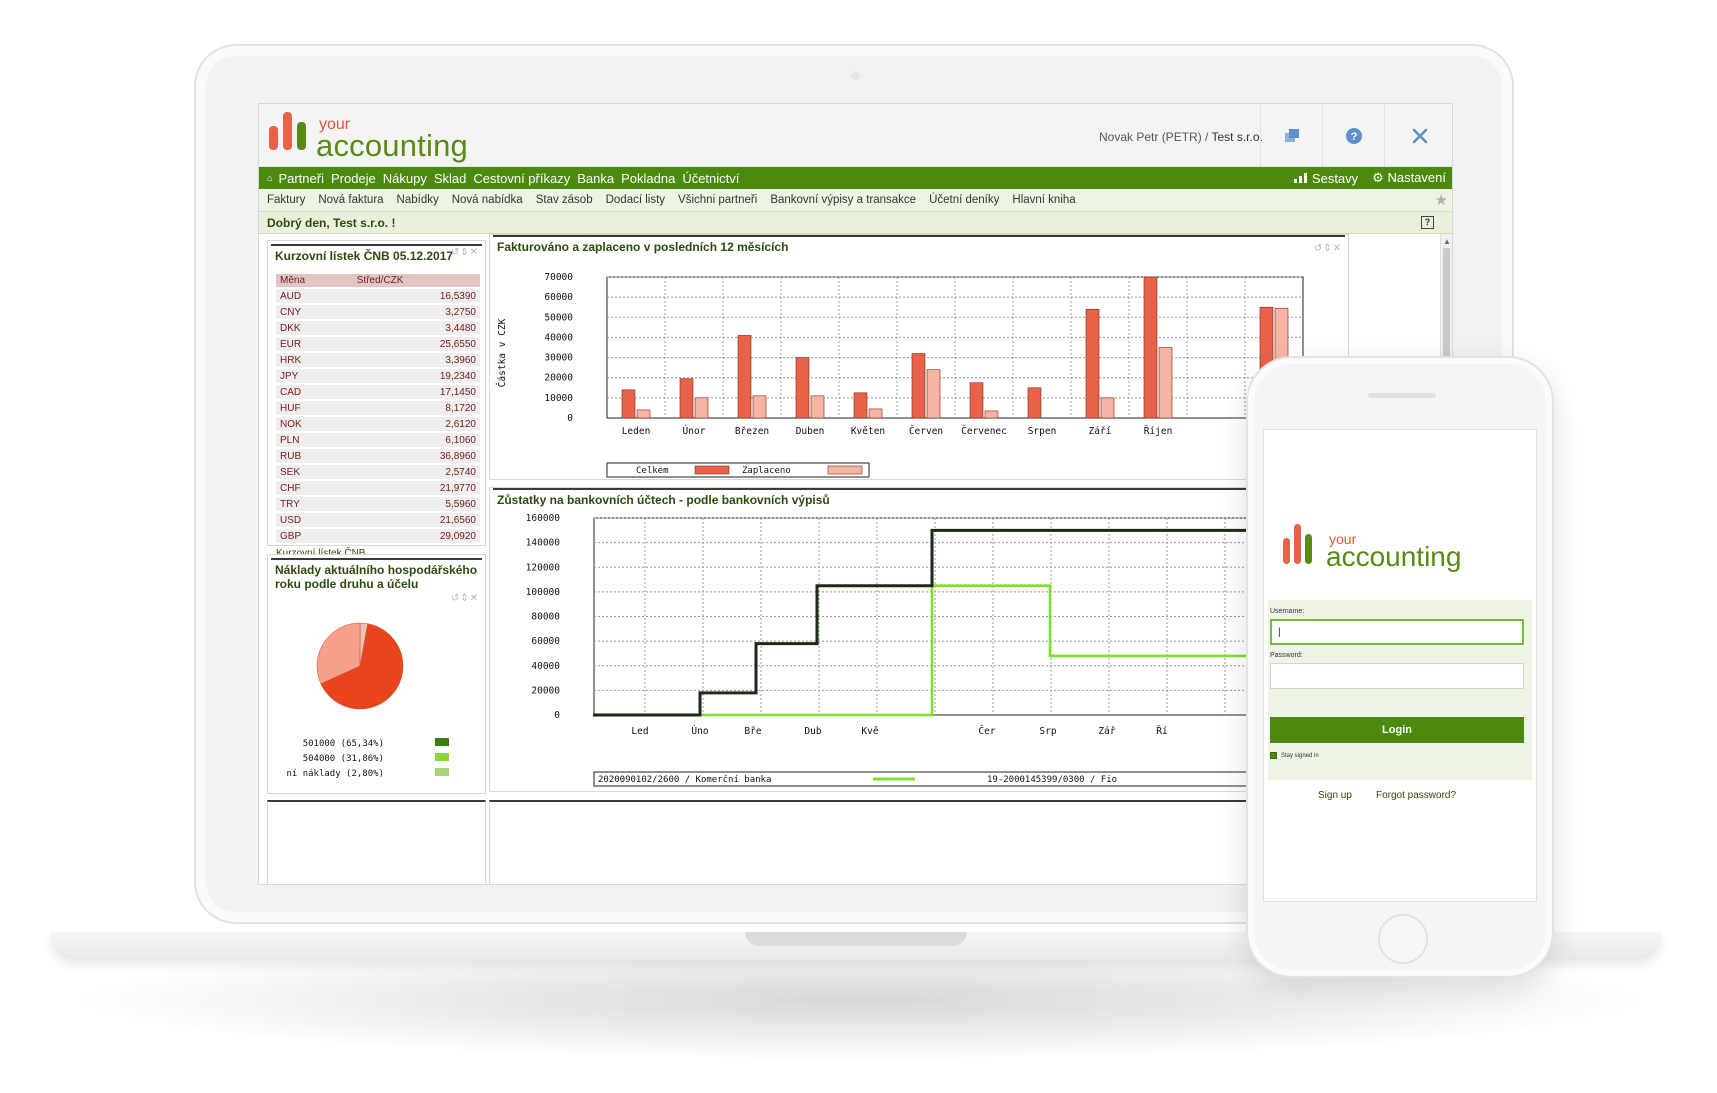 The height and width of the screenshot is (1093, 1717). I want to click on rate-currency: SEK, so click(314, 472).